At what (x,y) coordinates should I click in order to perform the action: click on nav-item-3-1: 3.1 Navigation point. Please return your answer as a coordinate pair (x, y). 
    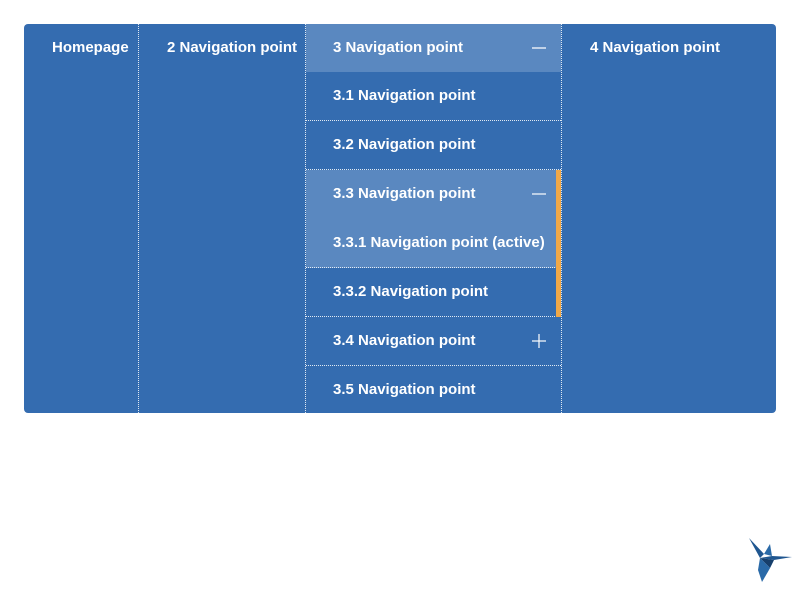
    Looking at the image, I should click on (433, 96).